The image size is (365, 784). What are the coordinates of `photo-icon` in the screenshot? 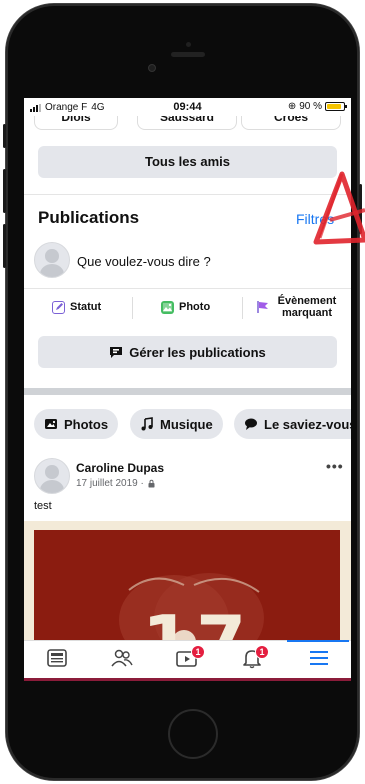 It's located at (167, 307).